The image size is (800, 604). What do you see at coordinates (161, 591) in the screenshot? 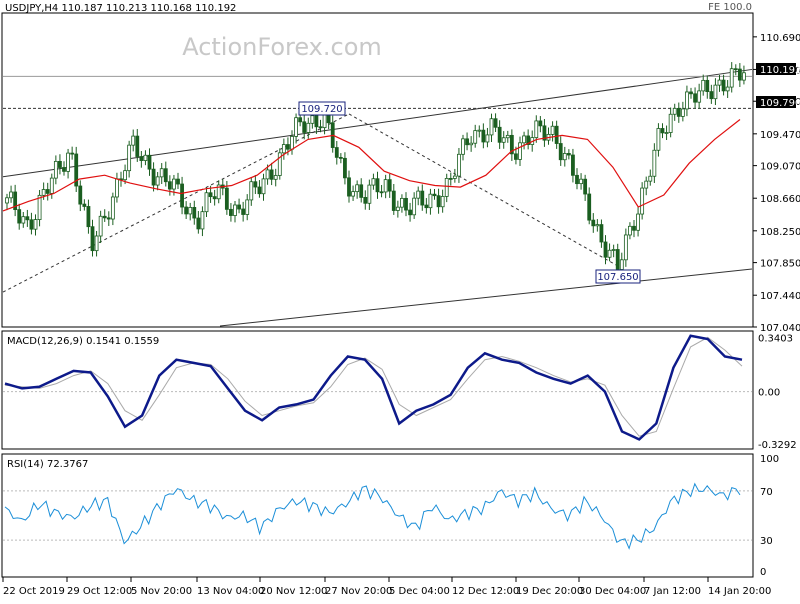
I see `date-tick-label: 5 Nov 20:00` at bounding box center [161, 591].